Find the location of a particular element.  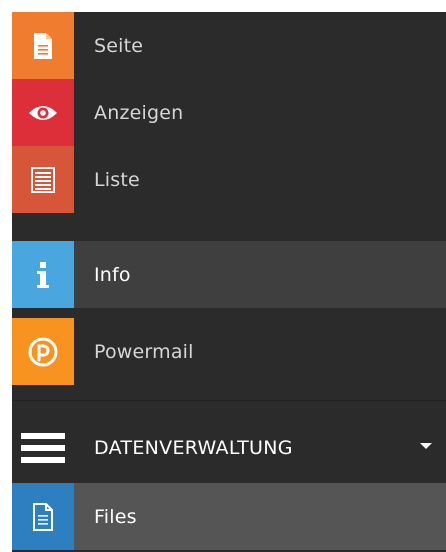

powermail-icon is located at coordinates (43, 351).